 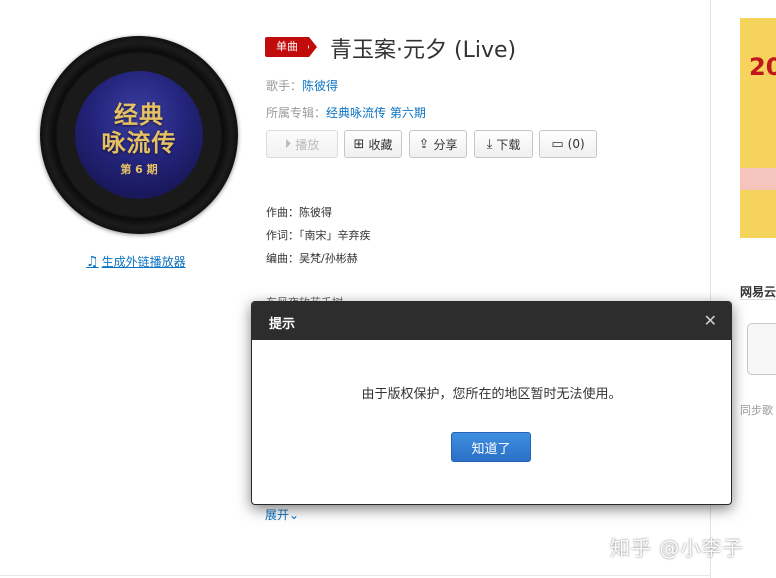 What do you see at coordinates (277, 515) in the screenshot?
I see `expand-label: 展开` at bounding box center [277, 515].